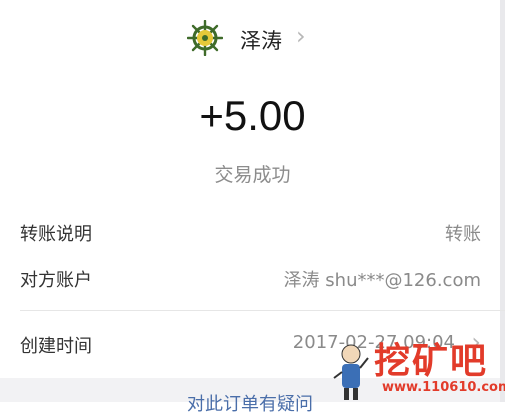 The height and width of the screenshot is (416, 505). I want to click on transaction-amount: +5.00, so click(252, 115).